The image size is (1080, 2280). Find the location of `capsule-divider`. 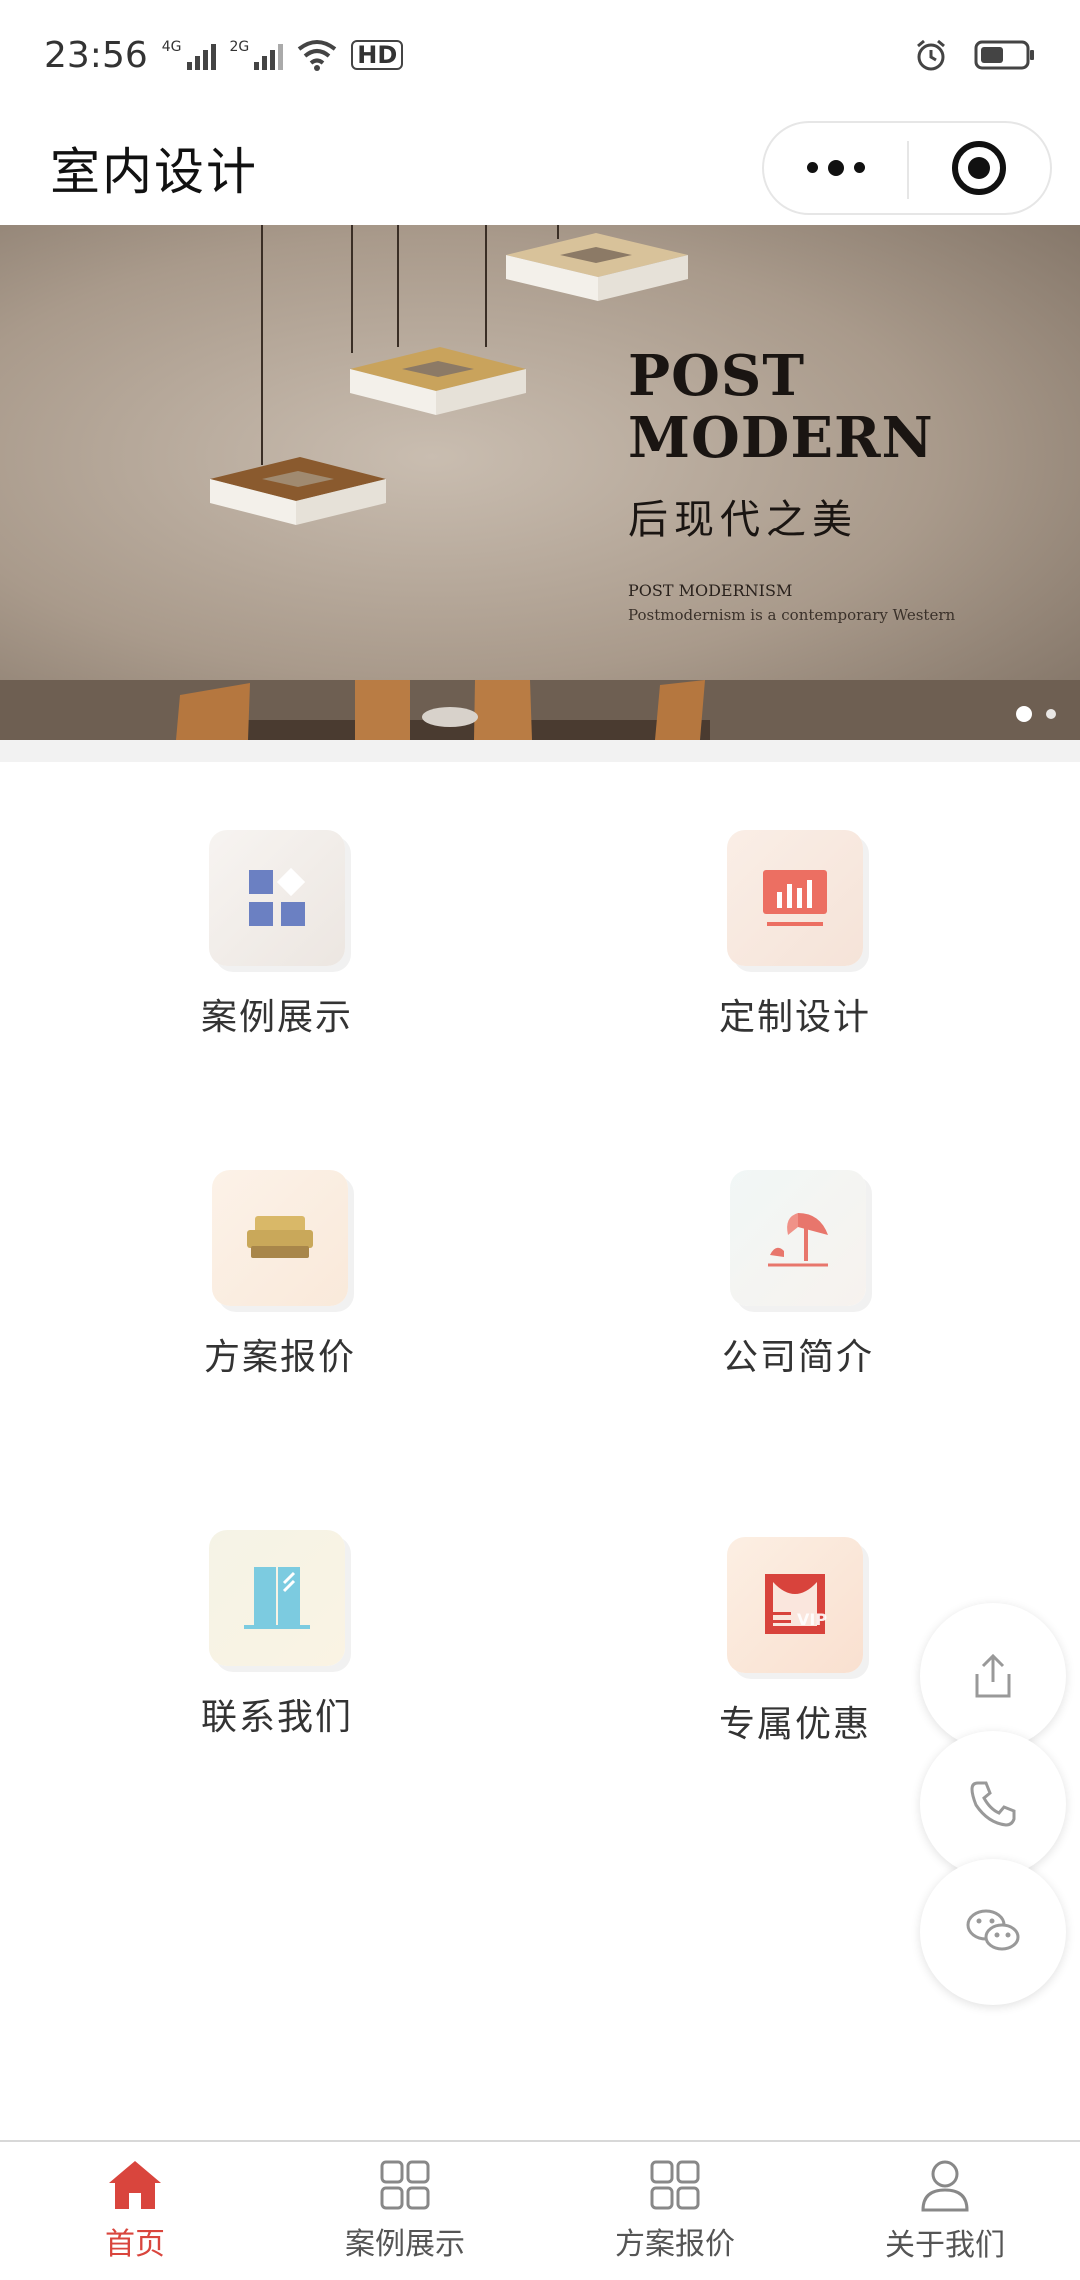

capsule-divider is located at coordinates (908, 169).